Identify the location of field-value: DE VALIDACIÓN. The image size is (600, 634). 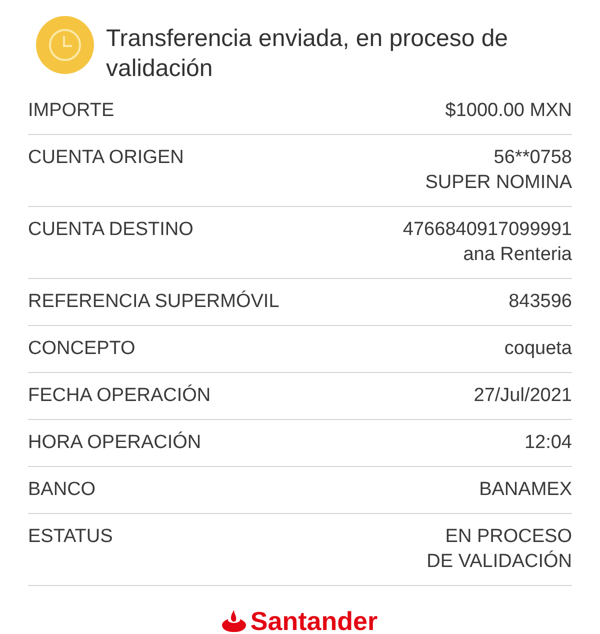
(499, 562).